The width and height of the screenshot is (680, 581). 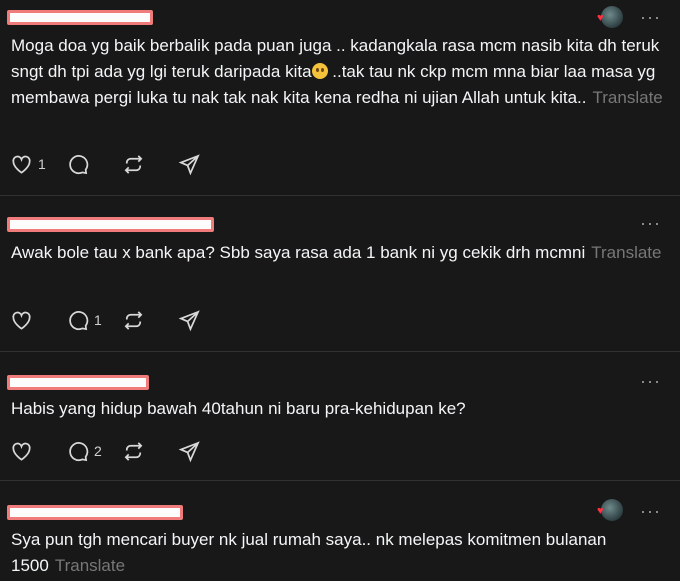 I want to click on reply-button, so click(x=94, y=164).